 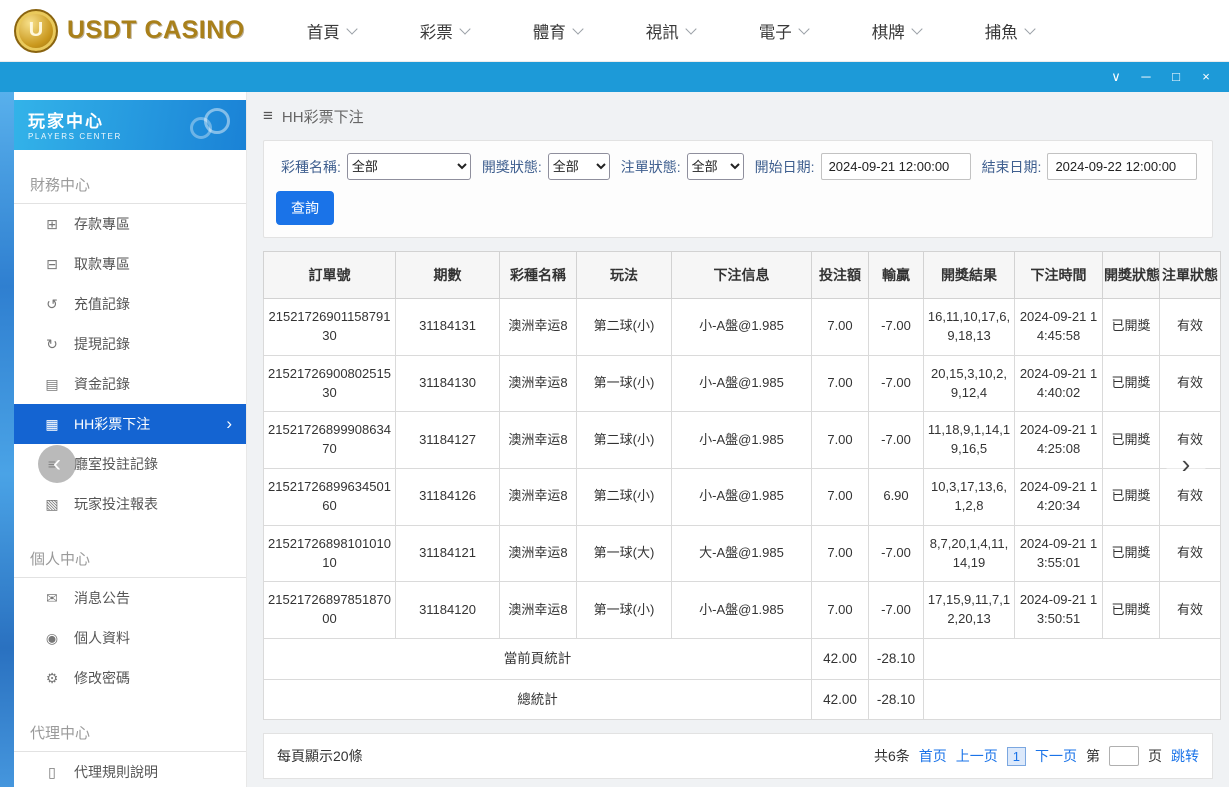 I want to click on nav-item-label: 電子, so click(x=775, y=32).